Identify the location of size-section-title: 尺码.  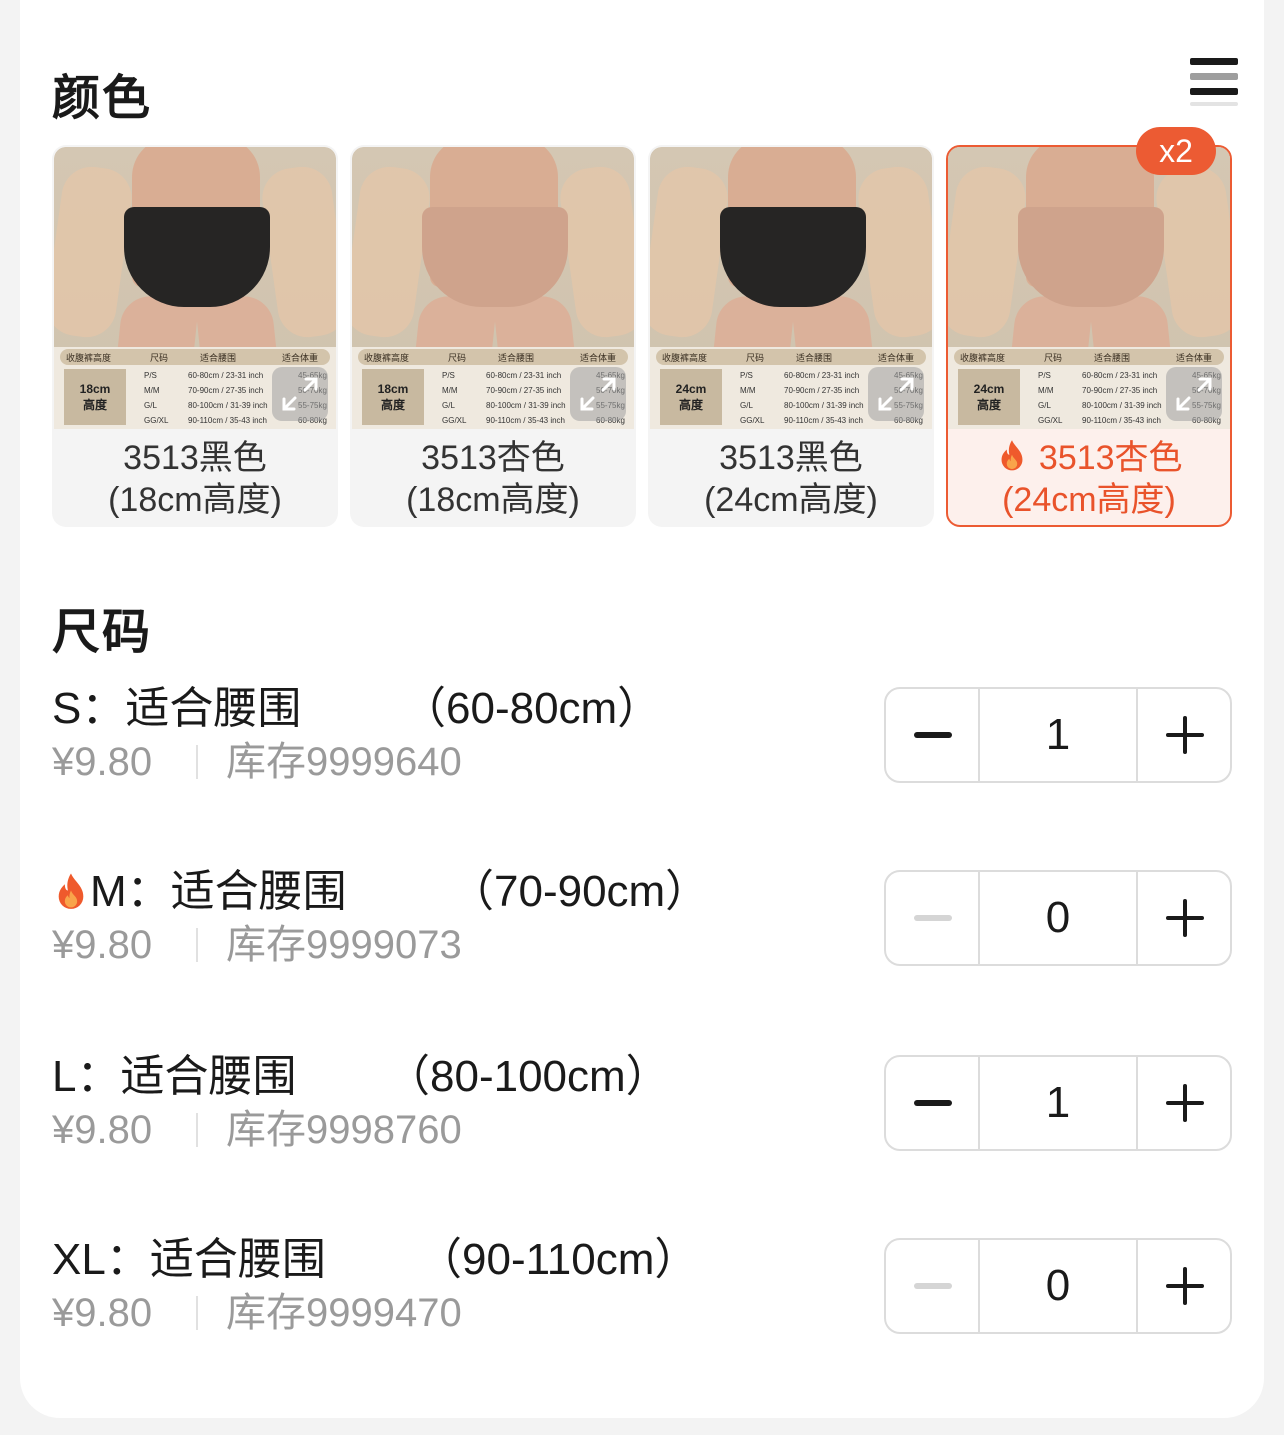
(102, 632).